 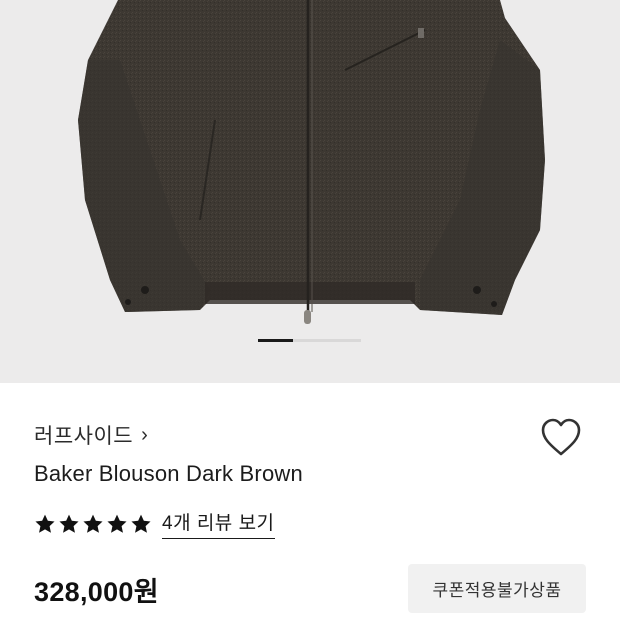 What do you see at coordinates (84, 436) in the screenshot?
I see `brand-name: 러프사이드` at bounding box center [84, 436].